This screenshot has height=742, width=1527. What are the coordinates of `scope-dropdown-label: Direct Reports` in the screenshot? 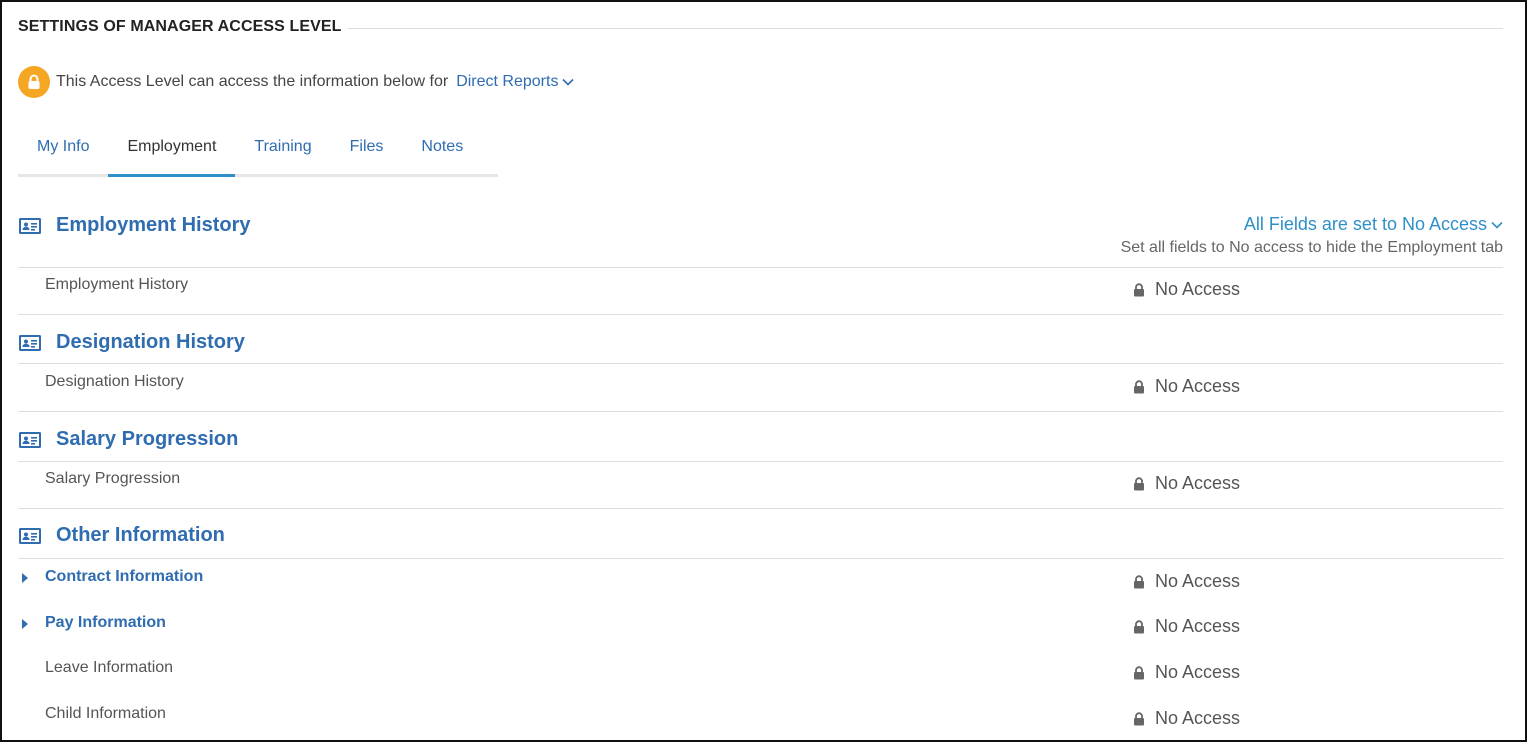 It's located at (507, 81).